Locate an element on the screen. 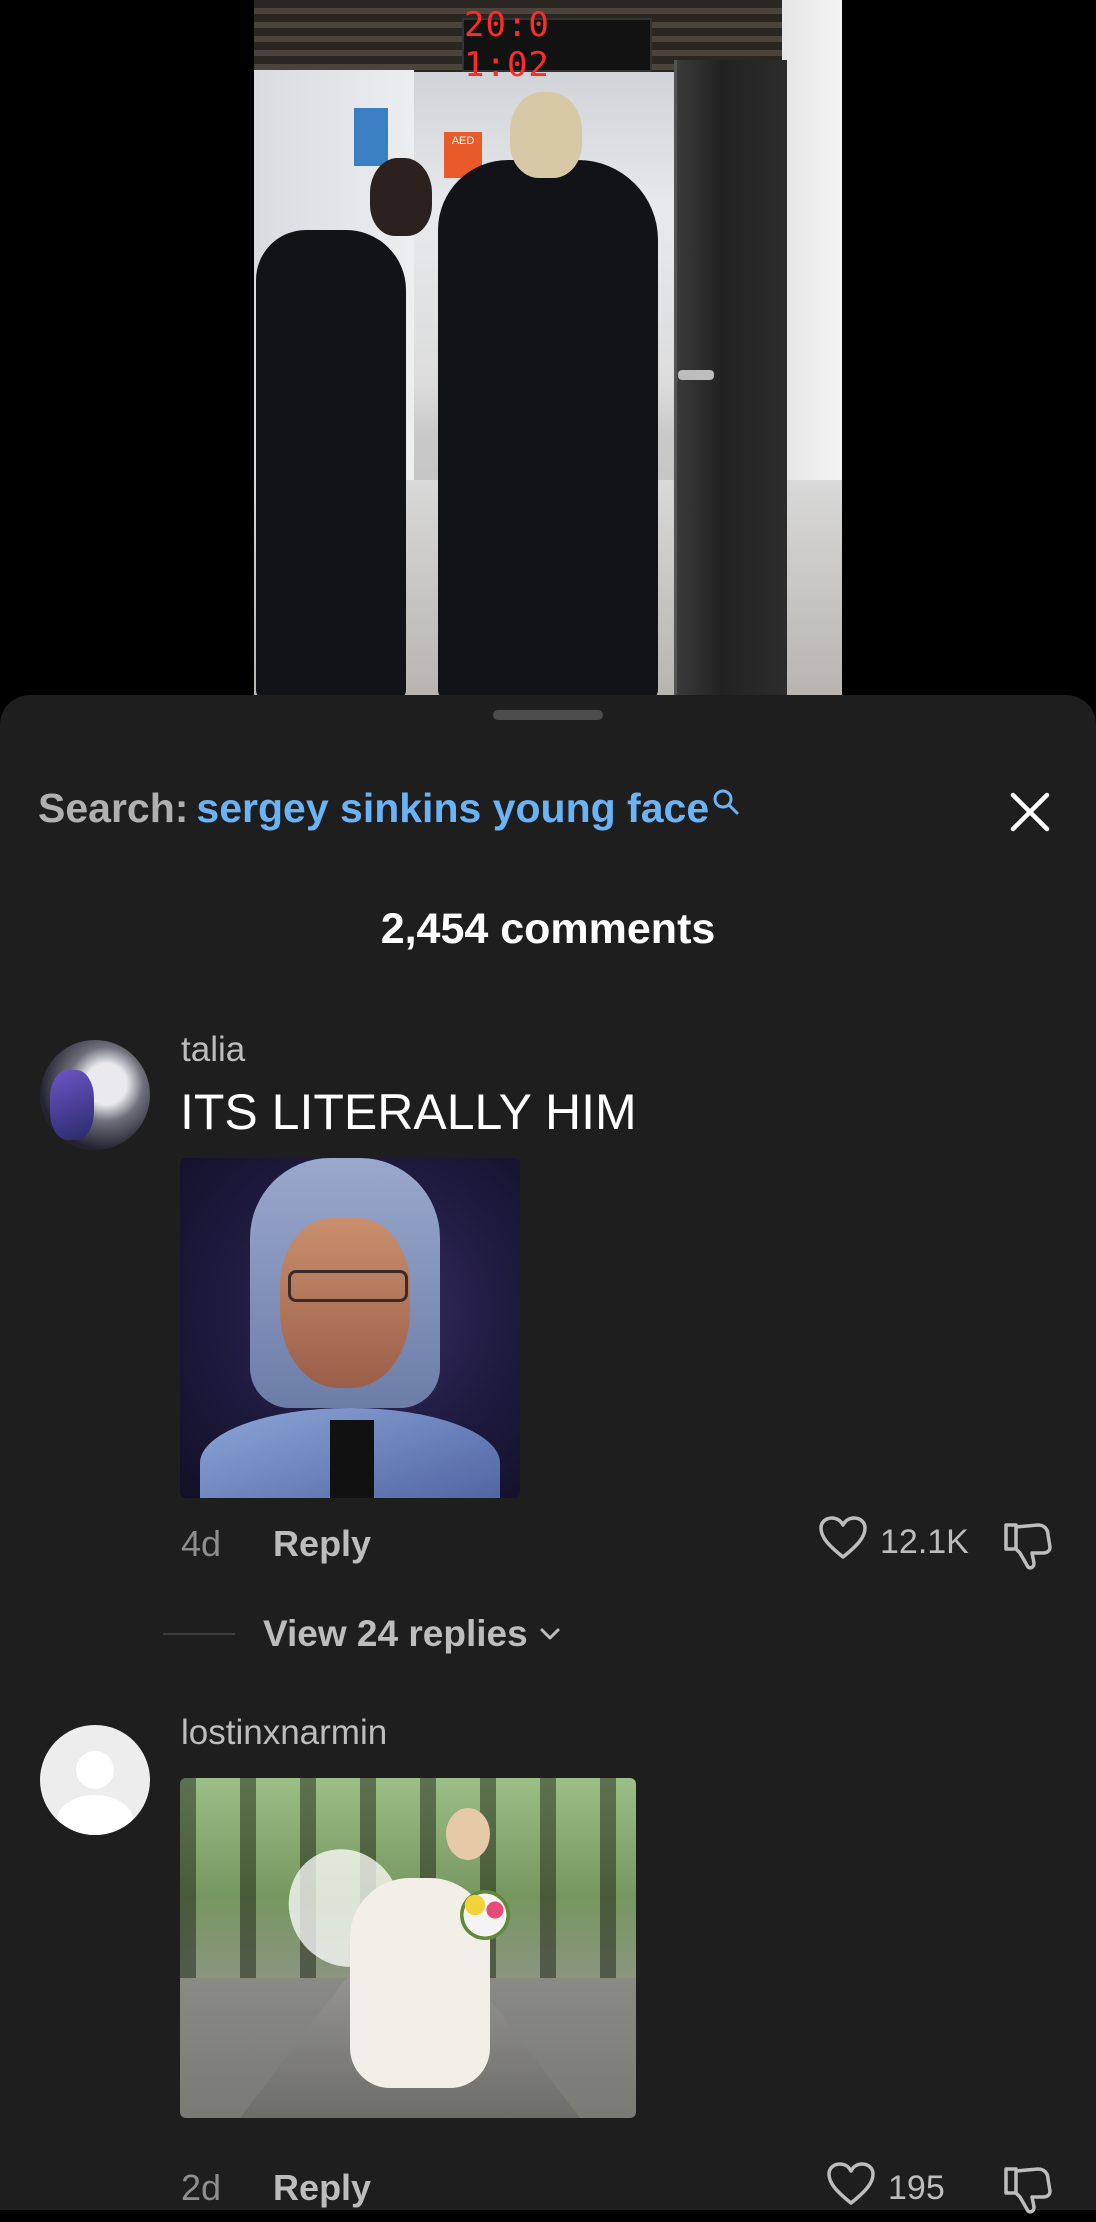 The width and height of the screenshot is (1096, 2222). comment-username: talia is located at coordinates (213, 1050).